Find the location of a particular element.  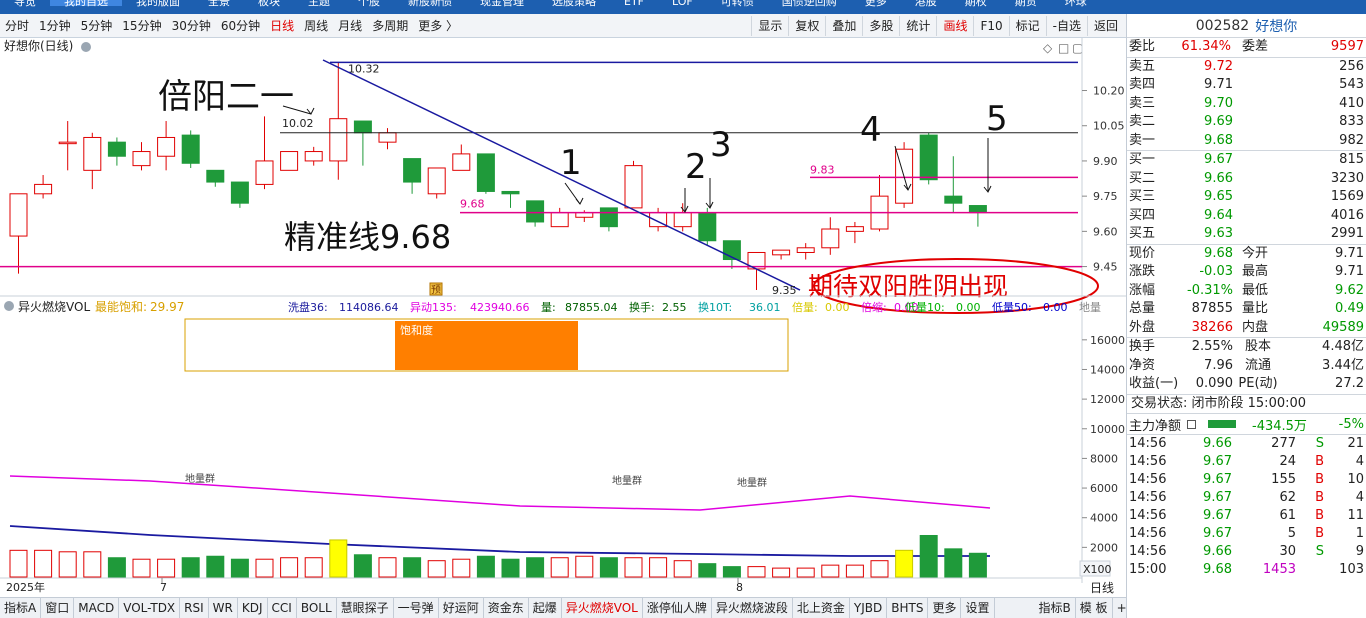

indicator-tab-18: YJBD is located at coordinates (869, 608).